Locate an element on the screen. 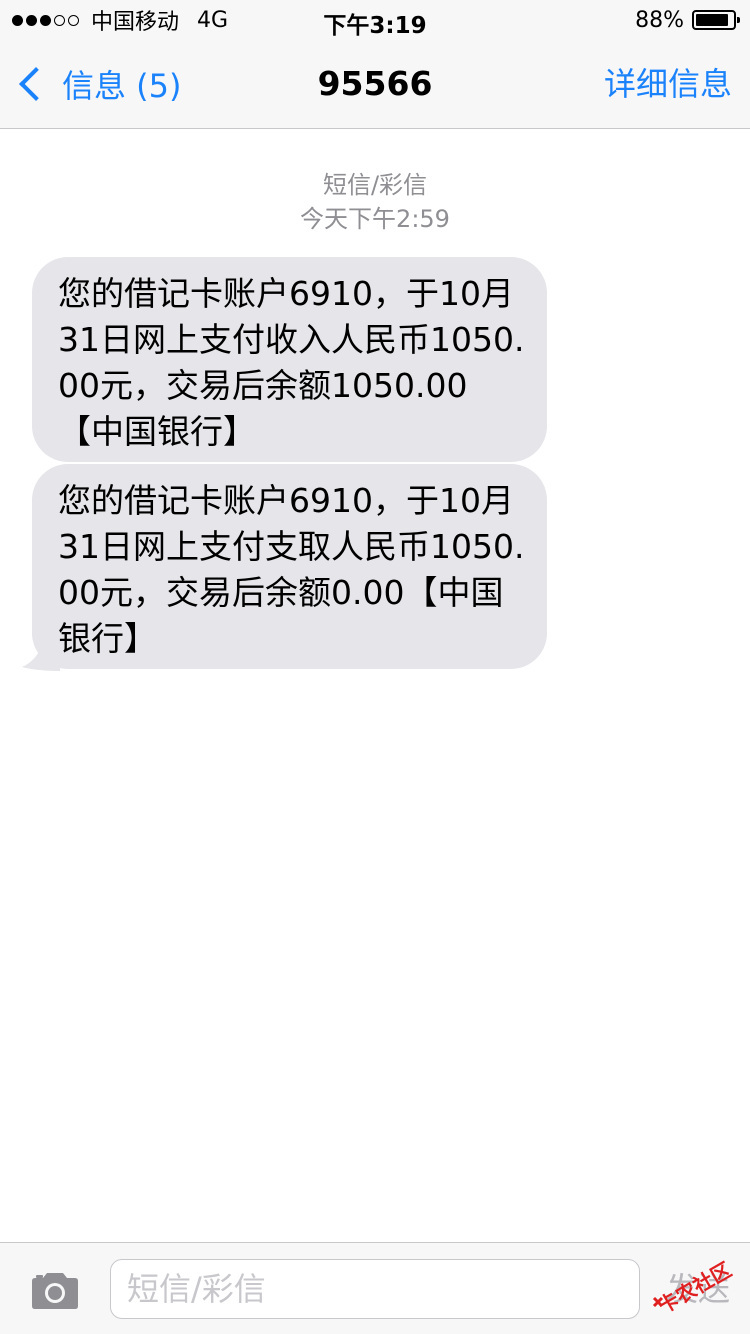  battery-level-fill is located at coordinates (712, 20).